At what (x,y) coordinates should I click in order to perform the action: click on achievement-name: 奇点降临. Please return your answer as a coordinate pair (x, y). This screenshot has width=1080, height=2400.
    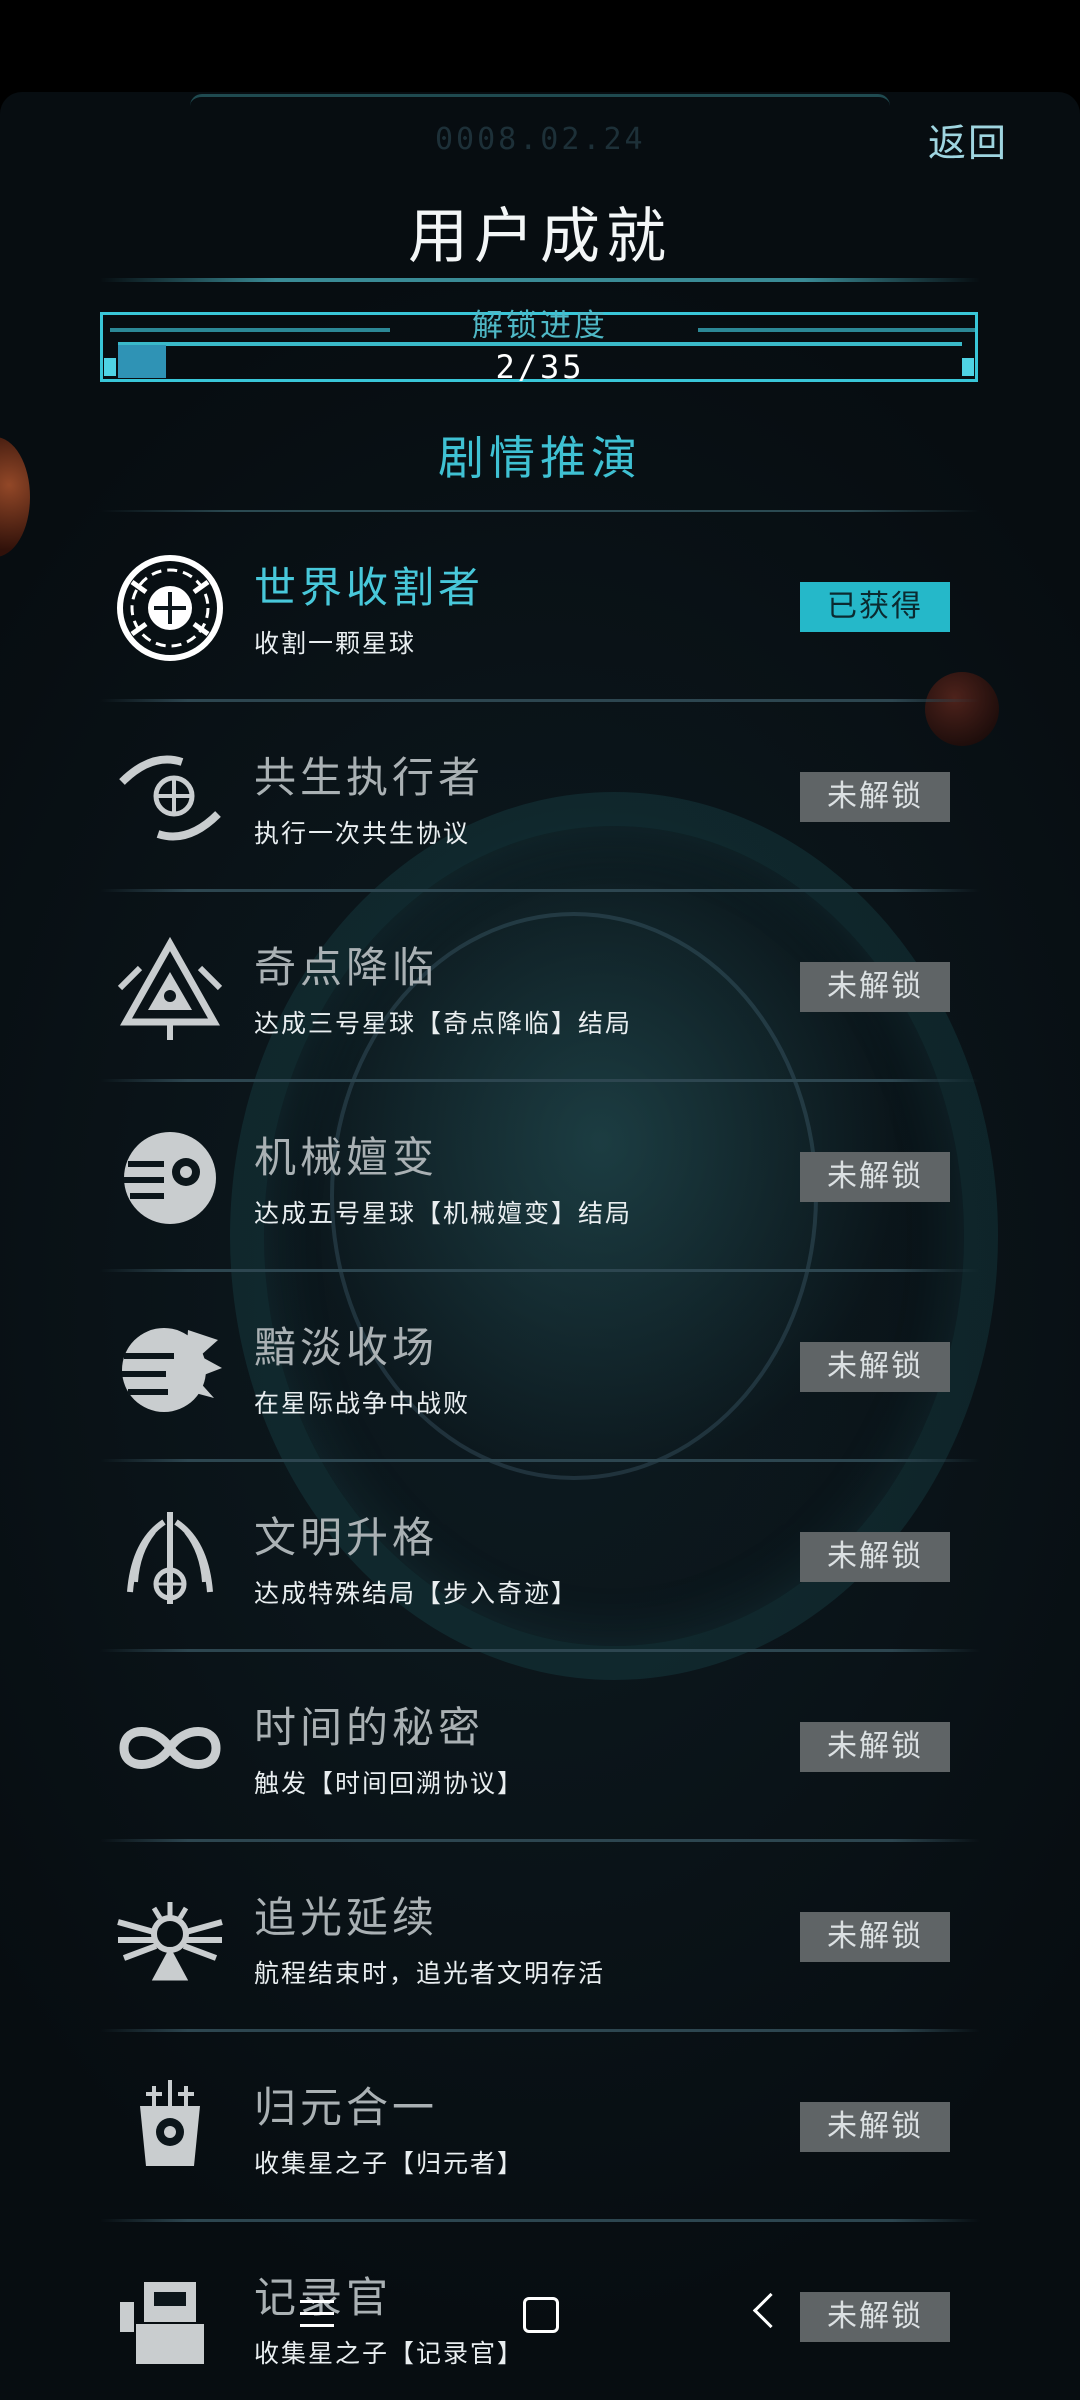
    Looking at the image, I should click on (346, 967).